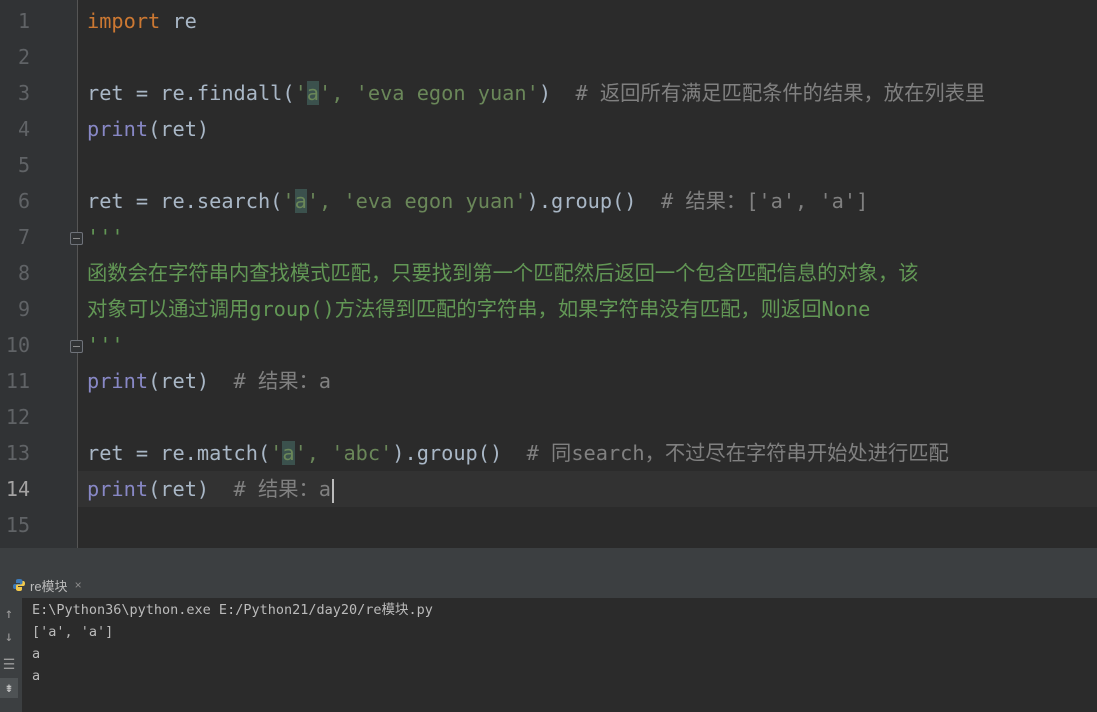 This screenshot has height=712, width=1097. Describe the element at coordinates (23, 201) in the screenshot. I see `line-number: 6` at that location.